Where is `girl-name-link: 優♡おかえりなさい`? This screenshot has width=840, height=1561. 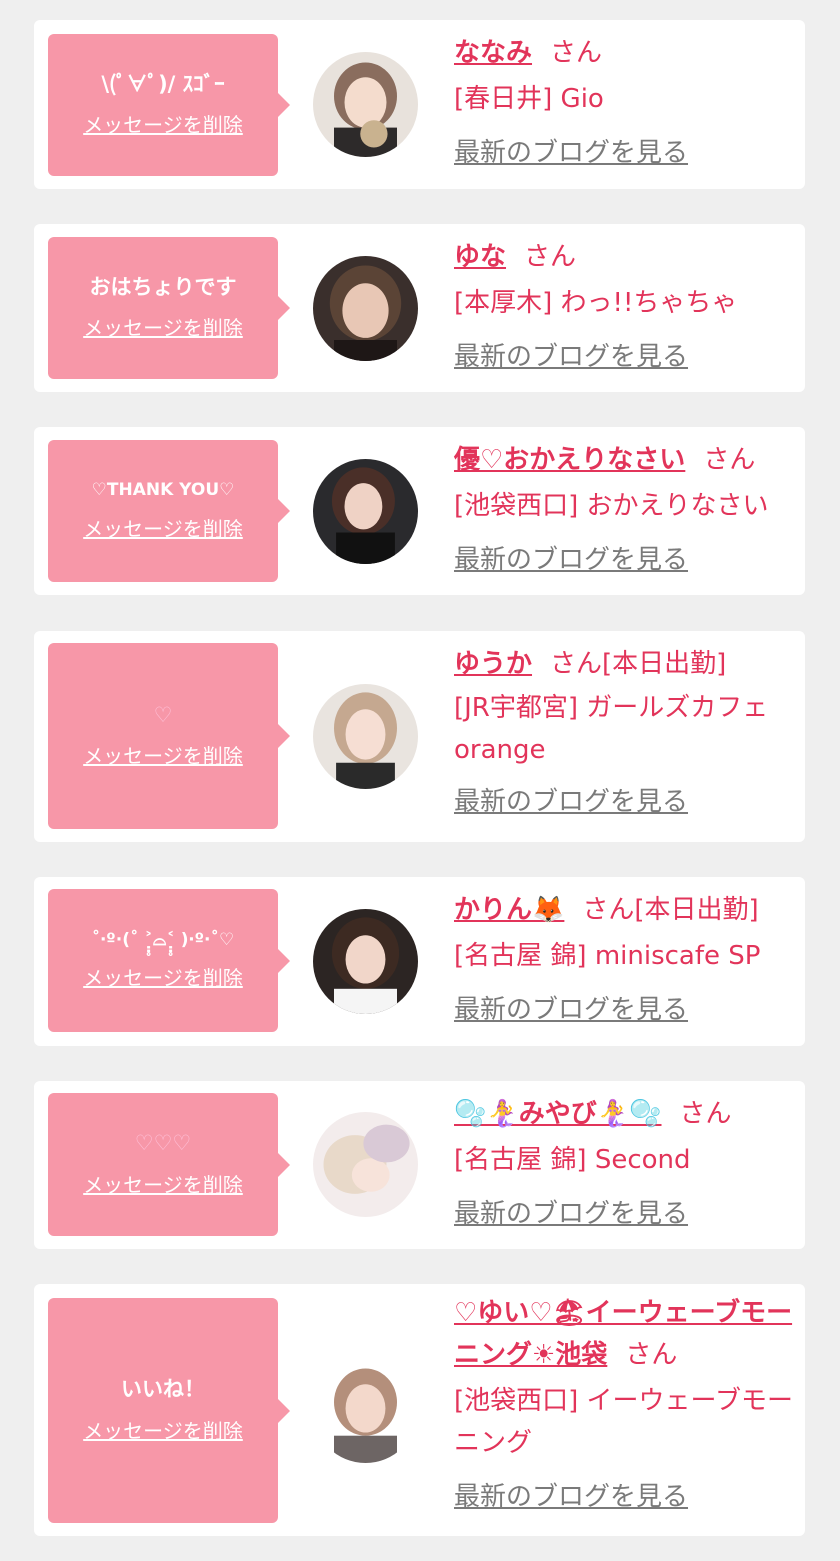
girl-name-link: 優♡おかえりなさい is located at coordinates (569, 460).